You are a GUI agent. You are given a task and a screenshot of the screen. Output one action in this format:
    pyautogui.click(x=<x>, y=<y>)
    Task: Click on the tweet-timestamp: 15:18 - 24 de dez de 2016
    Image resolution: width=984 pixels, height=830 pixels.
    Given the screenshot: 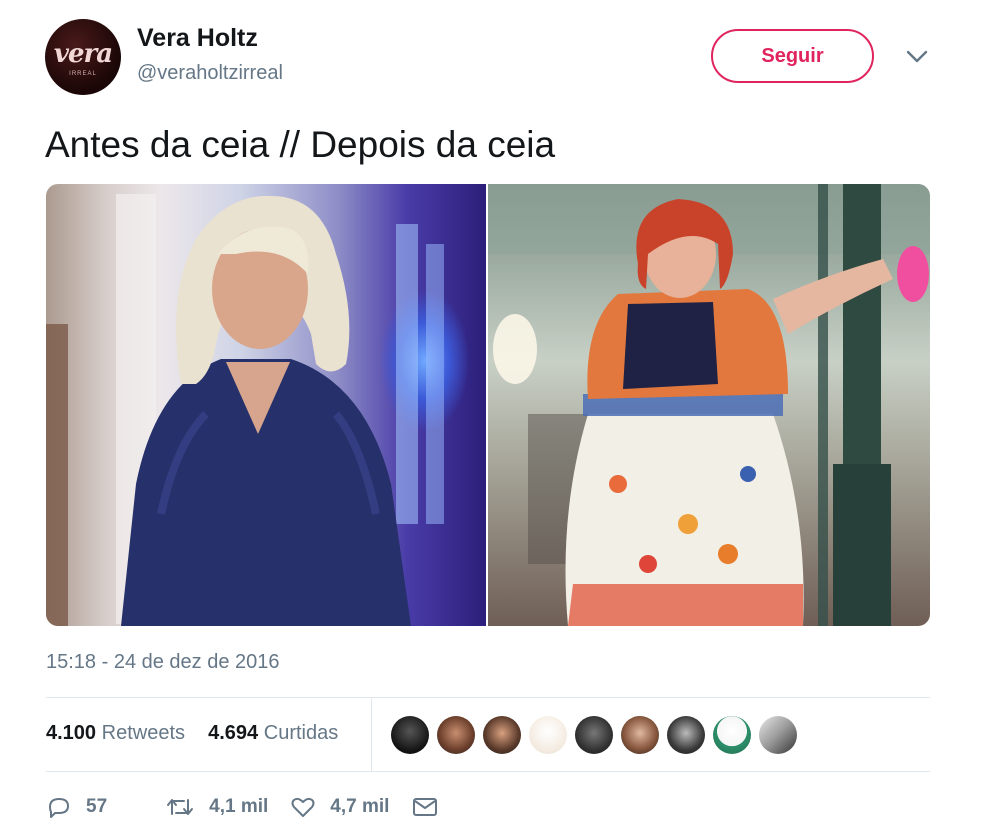 What is the action you would take?
    pyautogui.click(x=163, y=662)
    